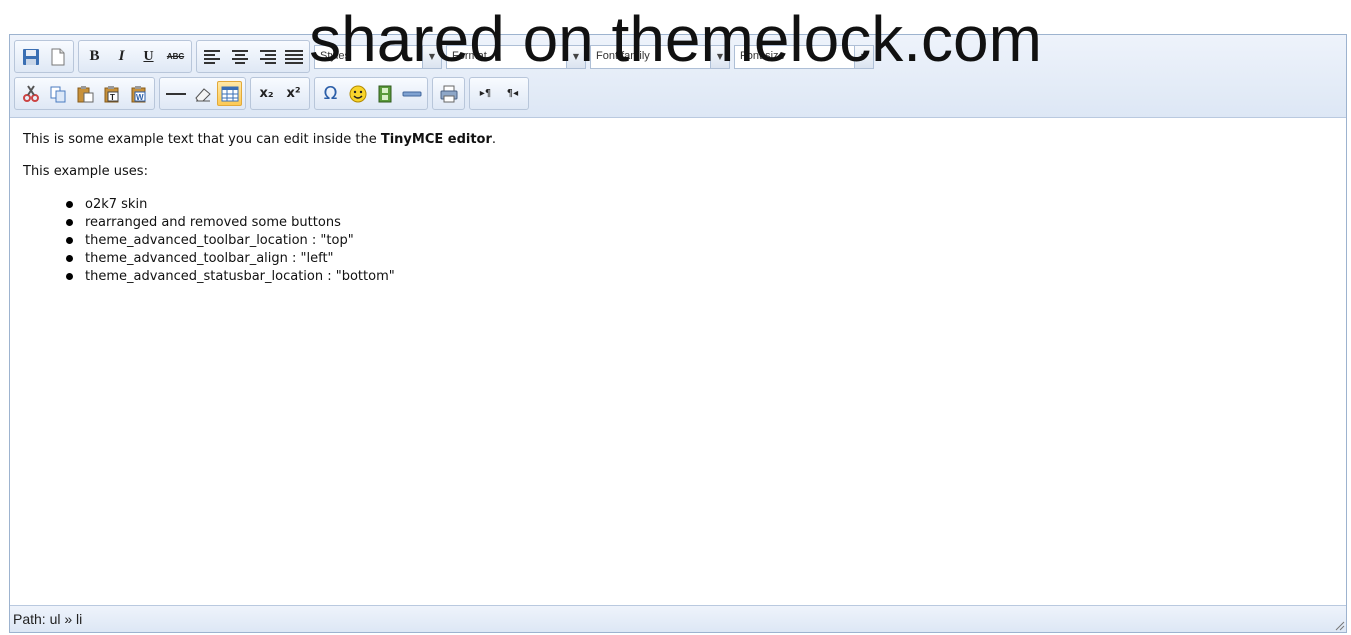  I want to click on save-icon, so click(30, 56).